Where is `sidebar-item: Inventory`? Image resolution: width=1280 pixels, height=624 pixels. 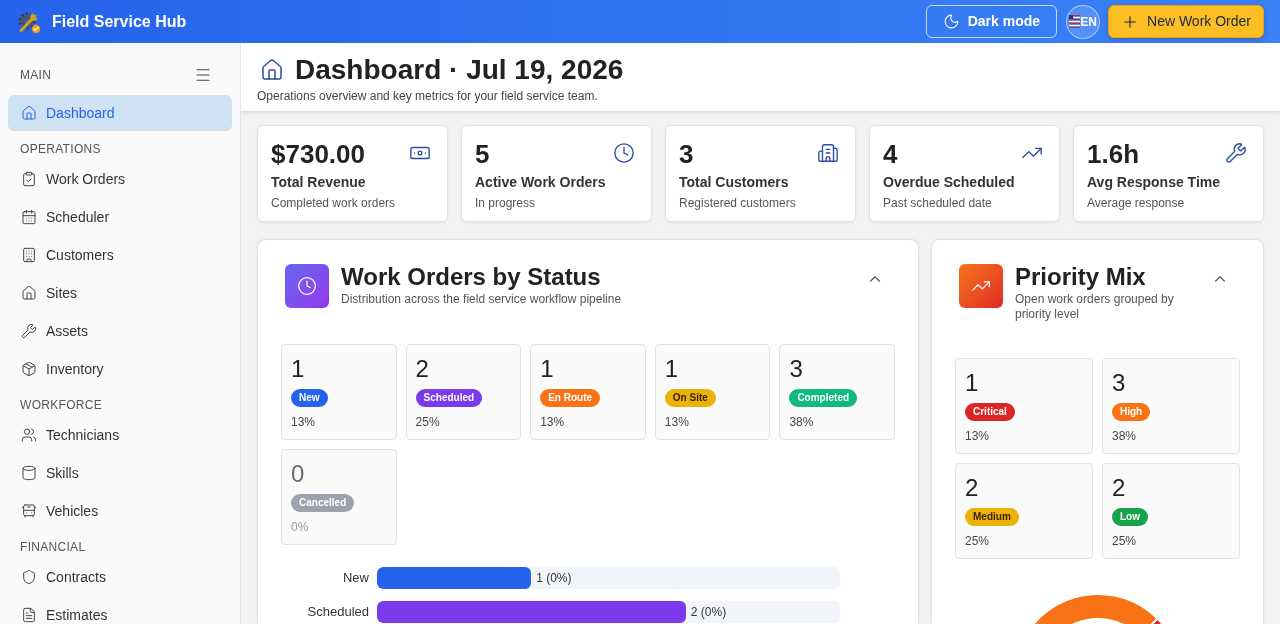
sidebar-item: Inventory is located at coordinates (120, 369).